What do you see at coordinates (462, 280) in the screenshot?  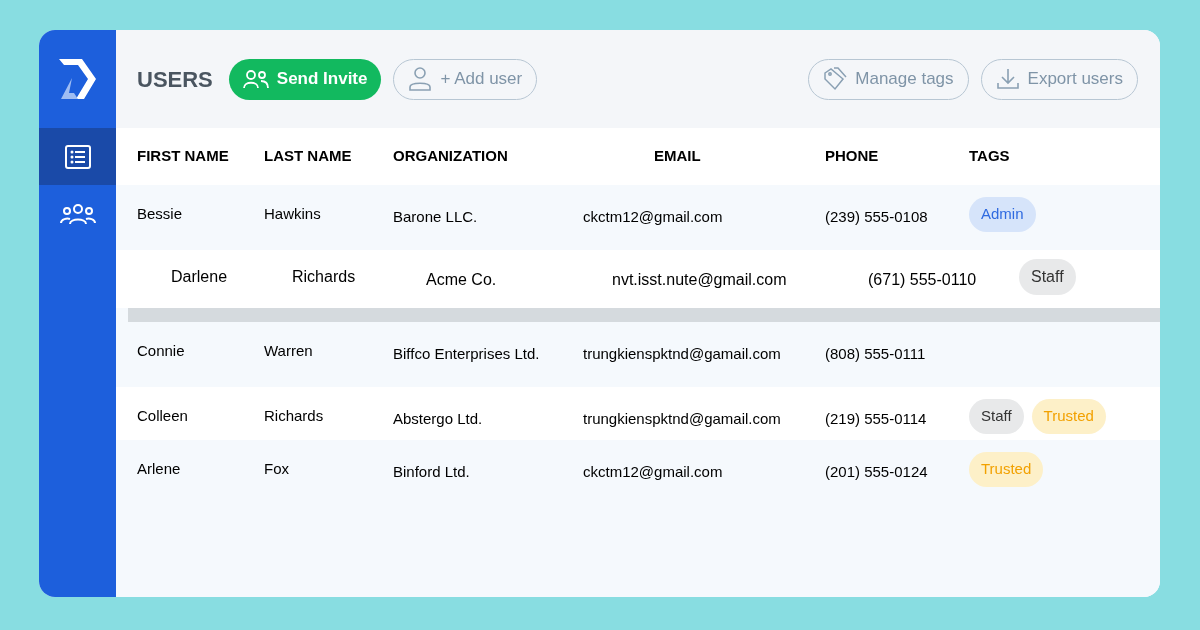 I see `table-cell-text: Acme Co.` at bounding box center [462, 280].